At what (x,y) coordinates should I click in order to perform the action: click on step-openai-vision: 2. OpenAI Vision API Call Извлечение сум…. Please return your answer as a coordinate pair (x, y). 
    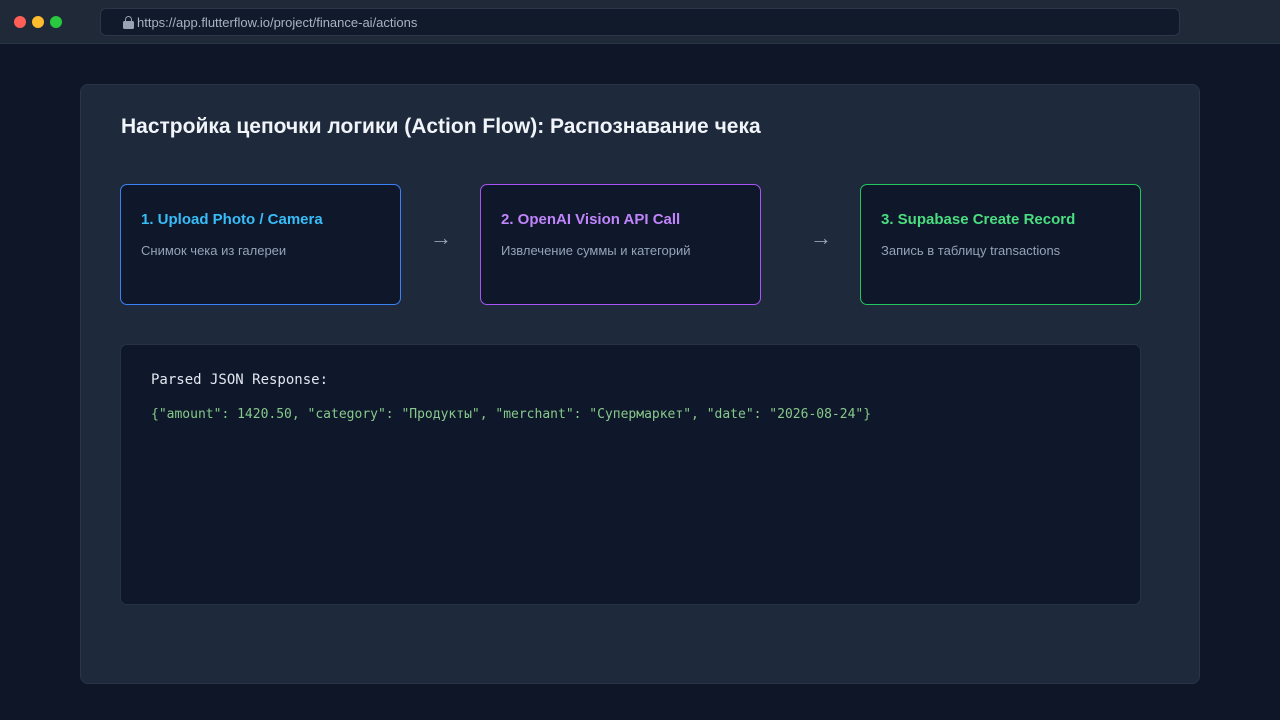
    Looking at the image, I should click on (620, 244).